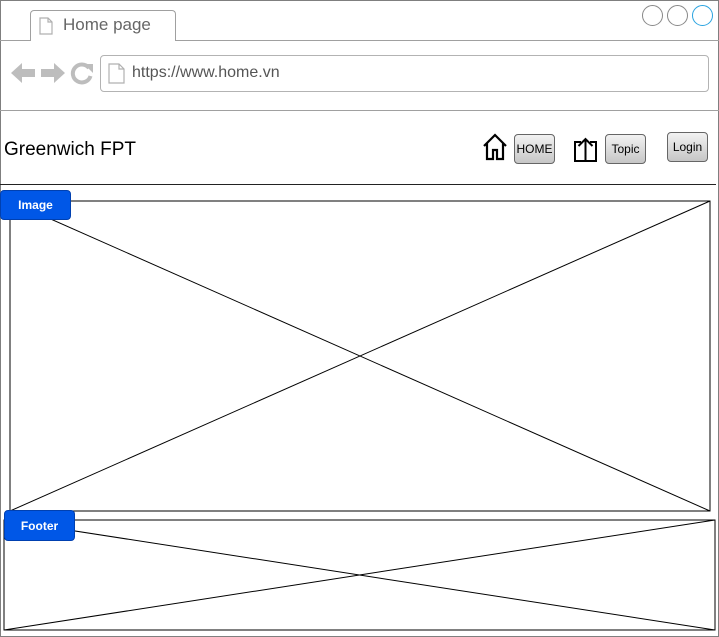 The width and height of the screenshot is (719, 637). I want to click on back-arrow-icon, so click(23, 73).